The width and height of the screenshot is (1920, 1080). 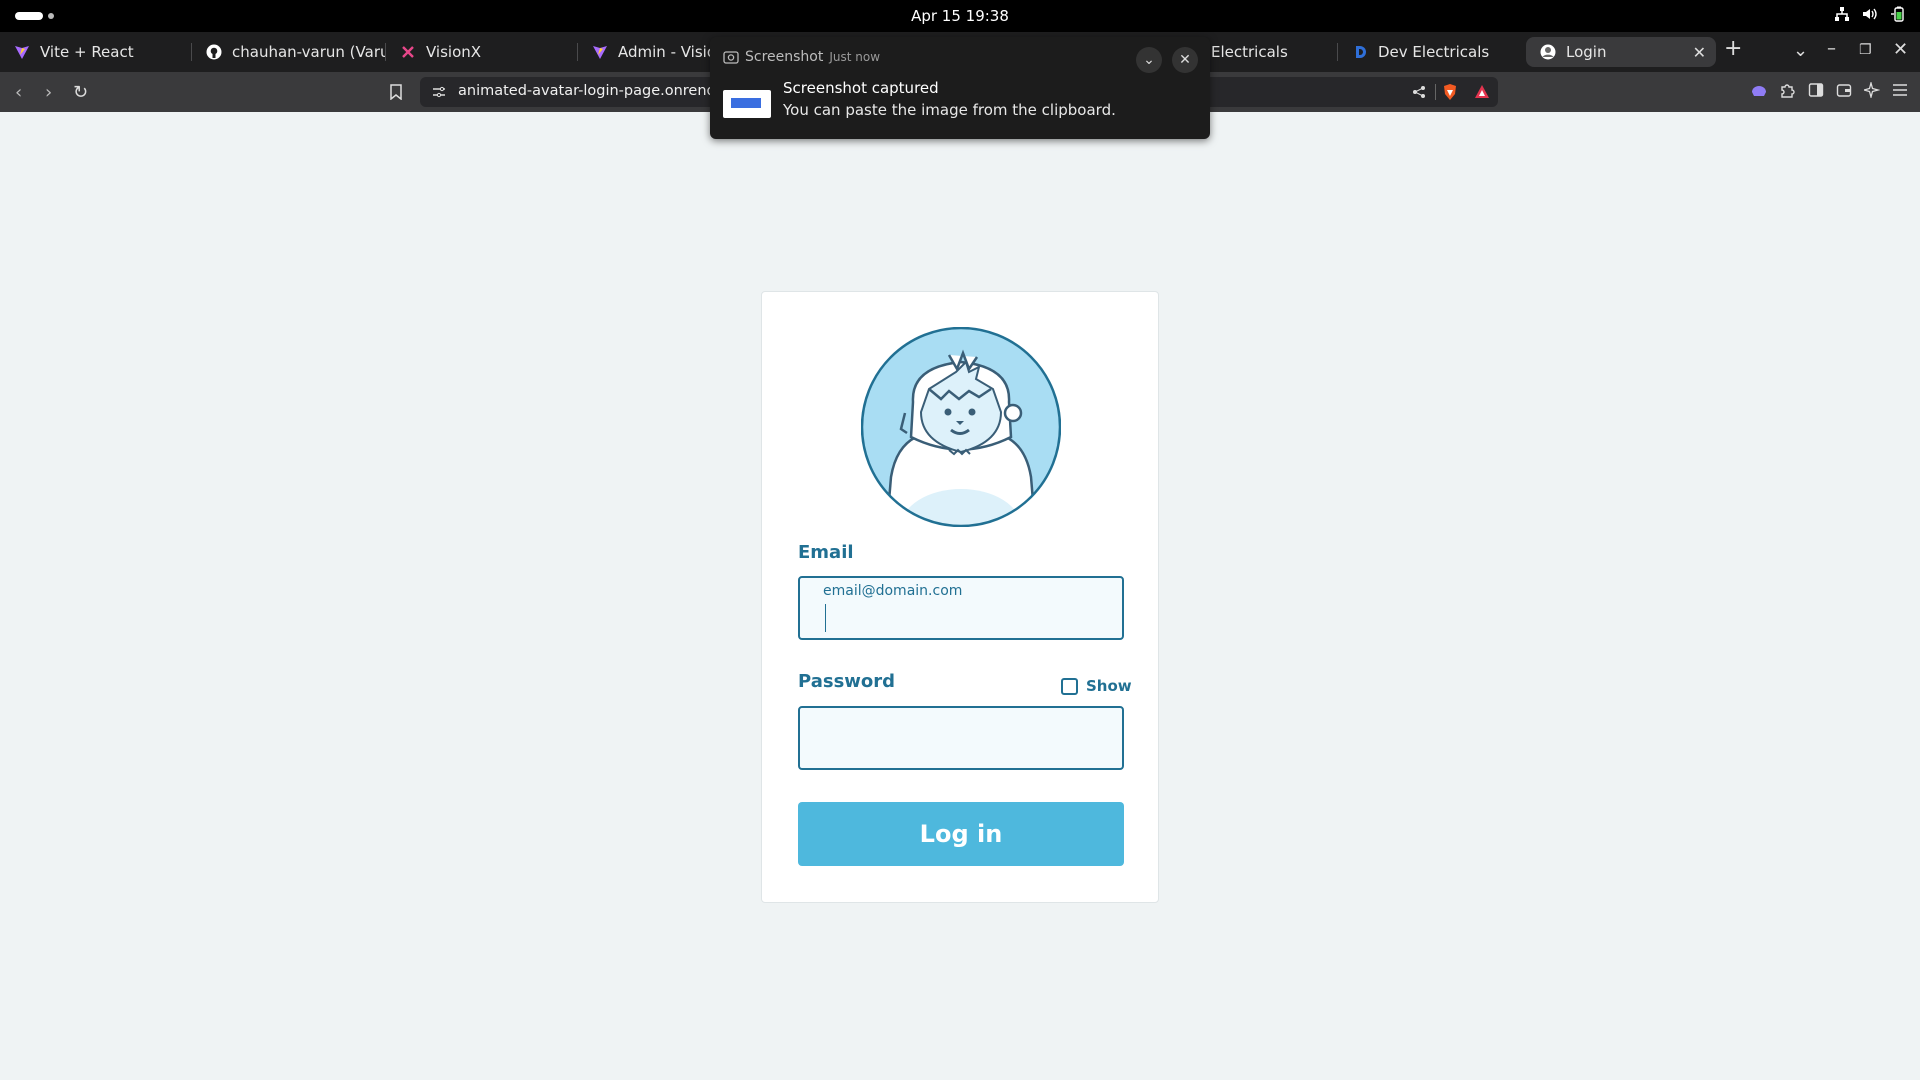 What do you see at coordinates (1434, 52) in the screenshot?
I see `tab-label: Dev Electricals` at bounding box center [1434, 52].